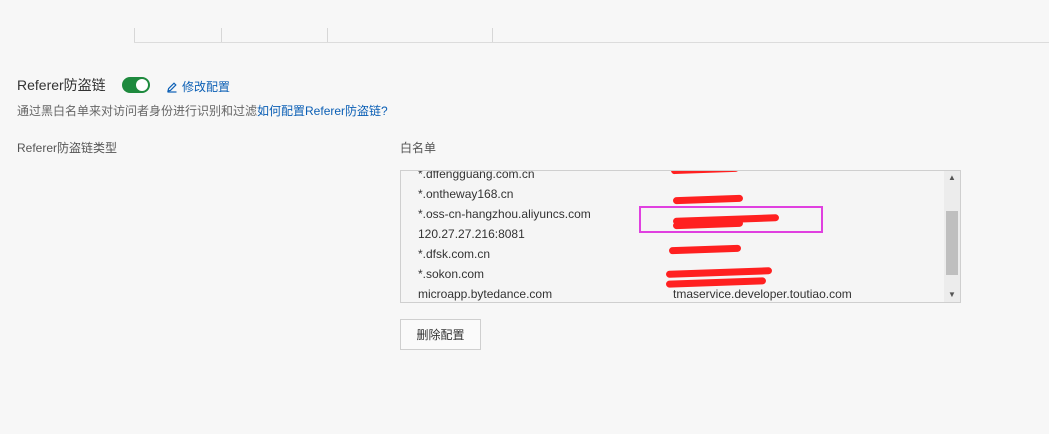  Describe the element at coordinates (952, 178) in the screenshot. I see `scroll-up-icon: ▲` at that location.